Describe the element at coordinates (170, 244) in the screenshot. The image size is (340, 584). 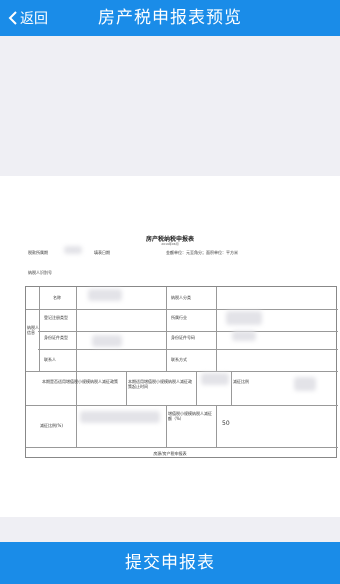
I see `form-date: 2019年06月` at that location.